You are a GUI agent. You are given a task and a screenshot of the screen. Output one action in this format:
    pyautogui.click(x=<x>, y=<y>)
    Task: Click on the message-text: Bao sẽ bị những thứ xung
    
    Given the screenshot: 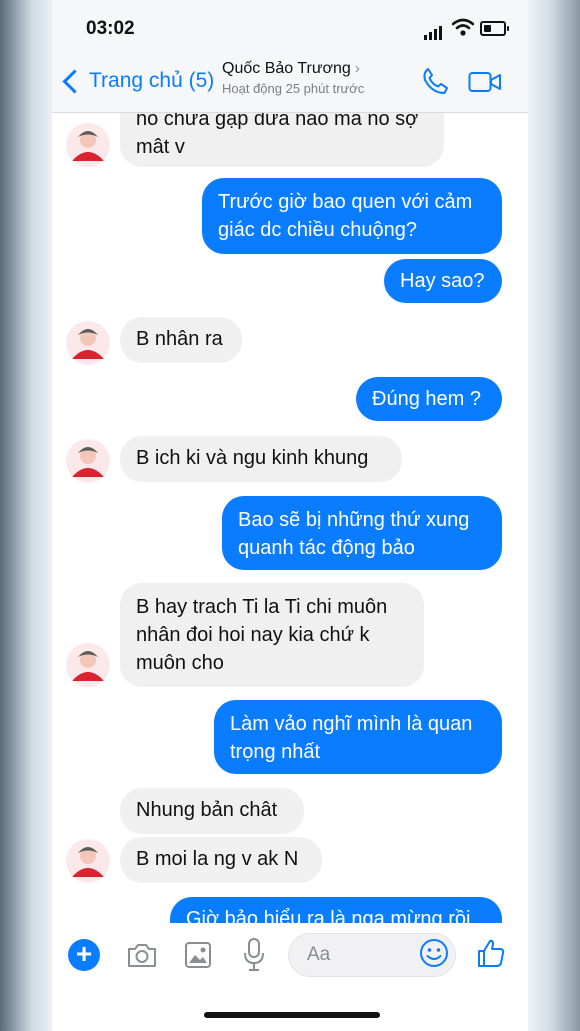 What is the action you would take?
    pyautogui.click(x=354, y=520)
    